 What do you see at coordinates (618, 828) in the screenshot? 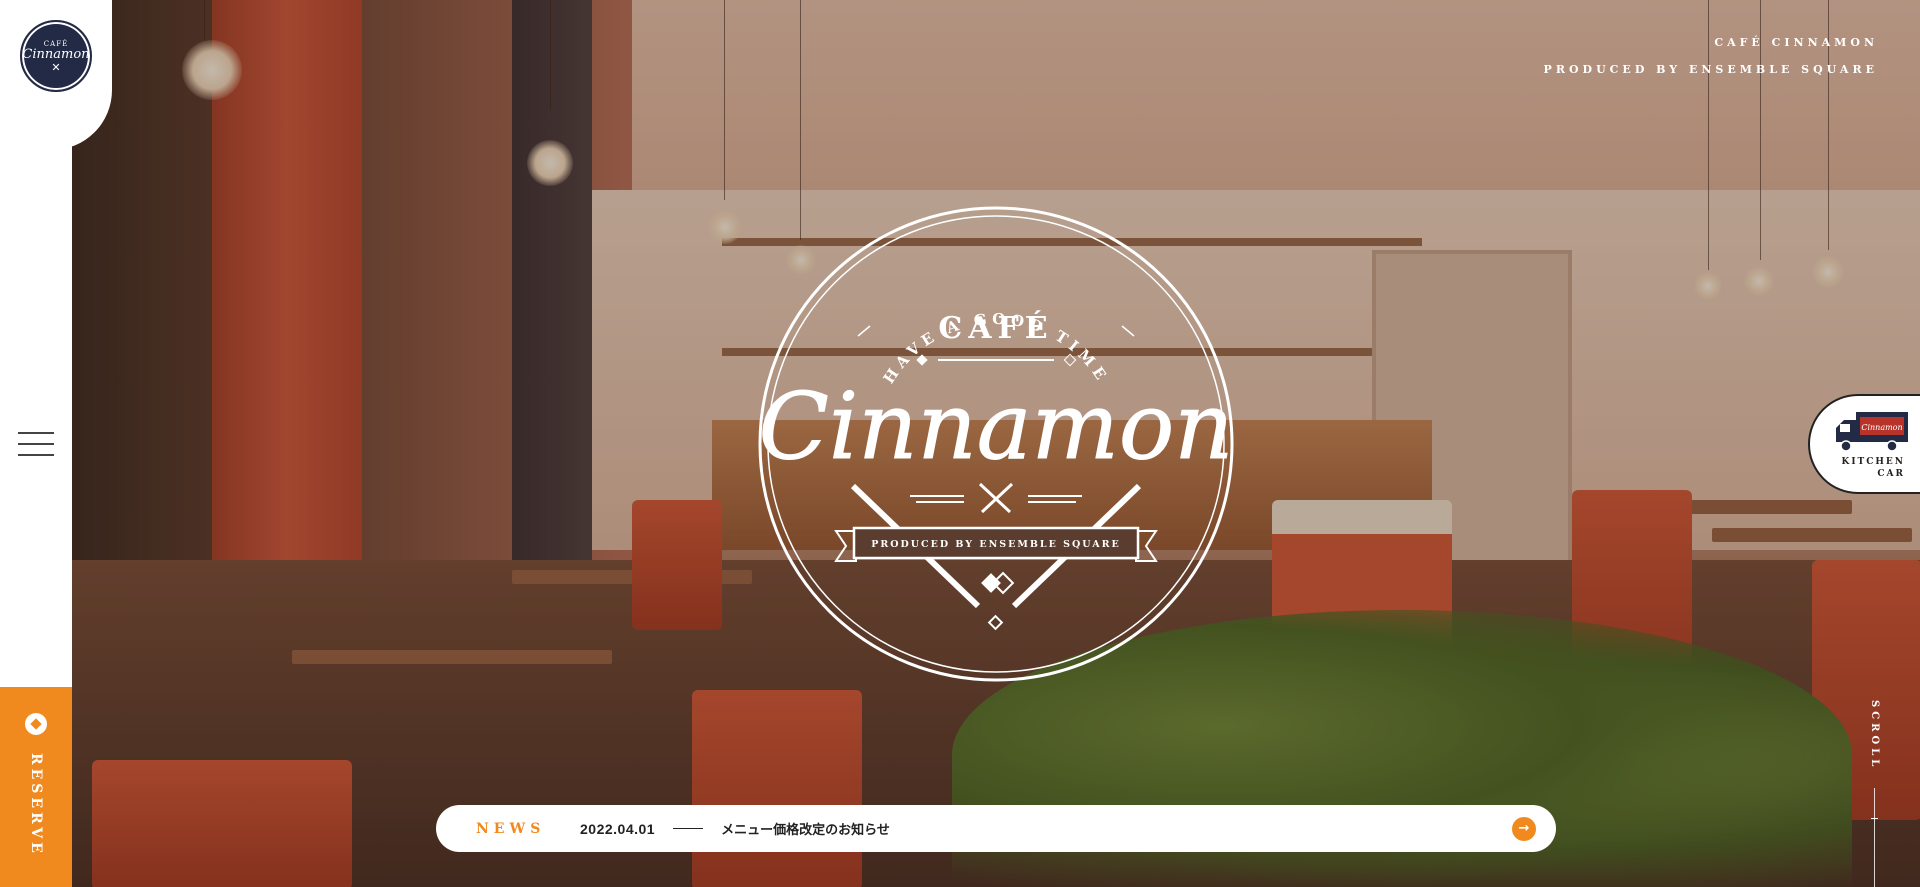
I see `news-date: 2022.04.01` at bounding box center [618, 828].